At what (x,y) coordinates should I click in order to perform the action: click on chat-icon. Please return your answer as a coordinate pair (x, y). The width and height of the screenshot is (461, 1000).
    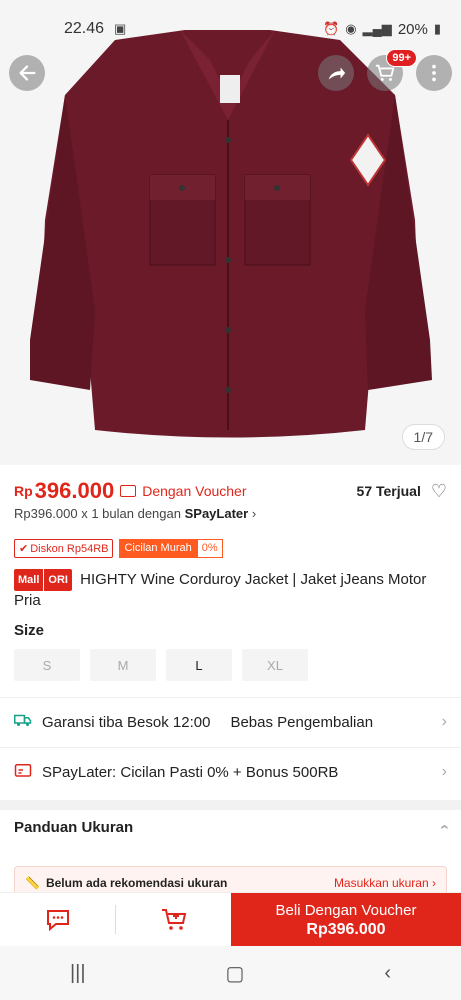
    Looking at the image, I should click on (57, 920).